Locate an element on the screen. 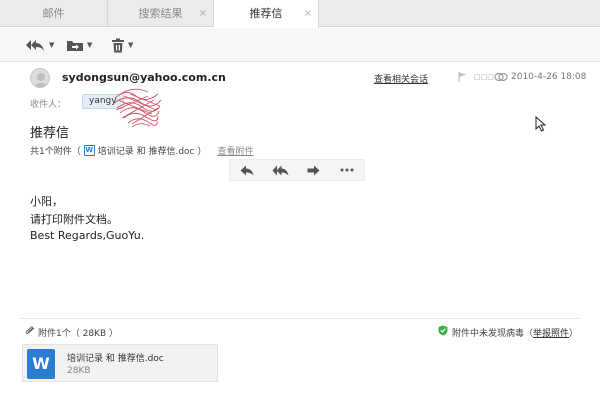 The height and width of the screenshot is (400, 600). move-button: ▼ is located at coordinates (79, 45).